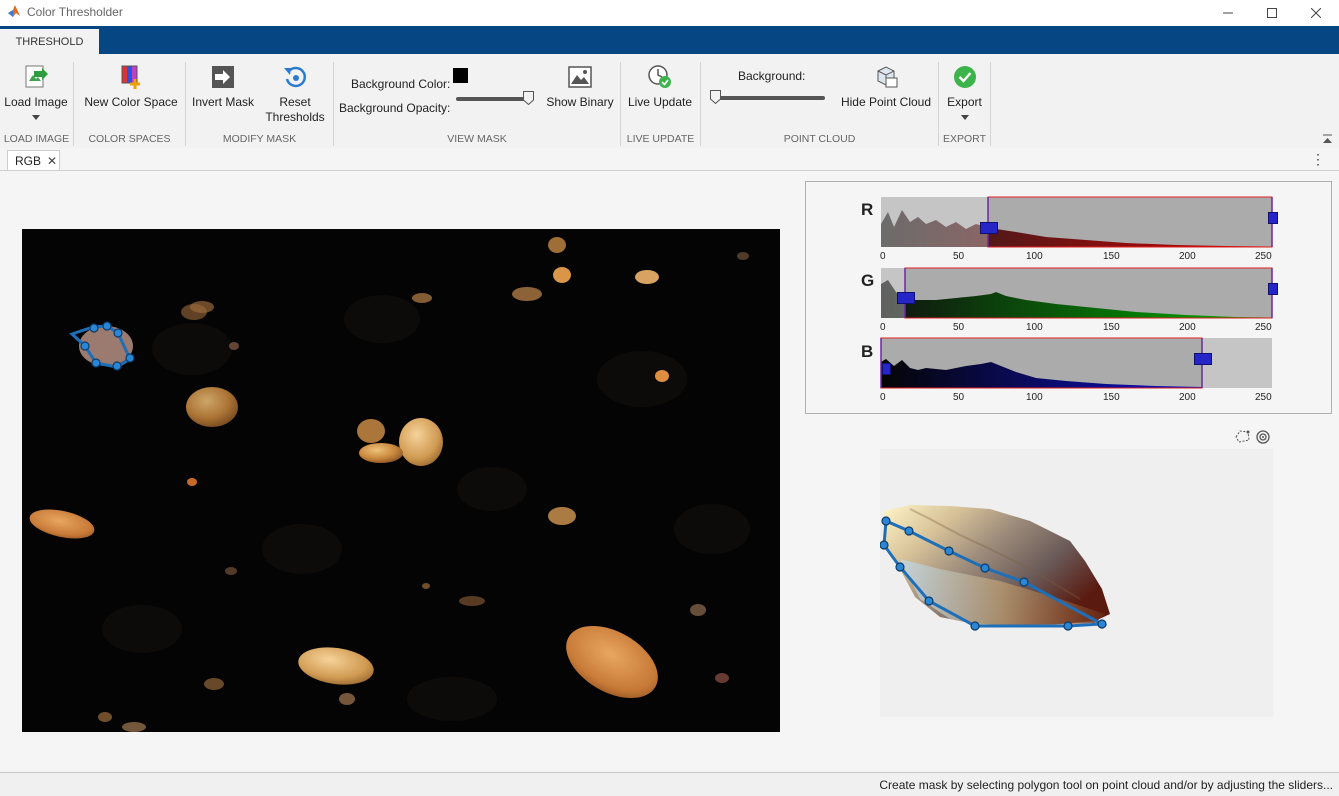  I want to click on background-opacity-slider, so click(494, 99).